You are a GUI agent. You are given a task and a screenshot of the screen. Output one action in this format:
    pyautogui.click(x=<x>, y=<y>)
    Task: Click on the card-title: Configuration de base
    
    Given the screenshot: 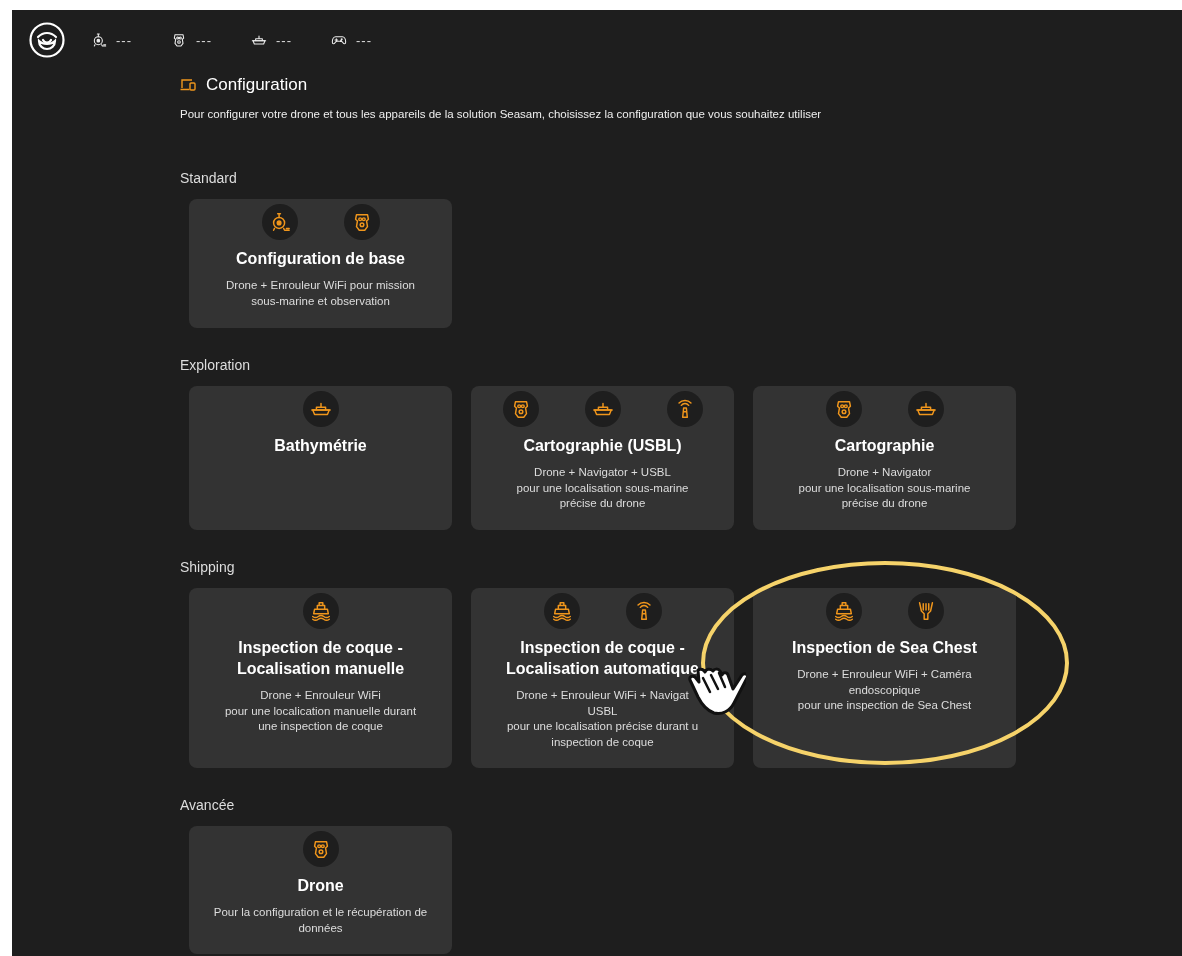 What is the action you would take?
    pyautogui.click(x=320, y=259)
    